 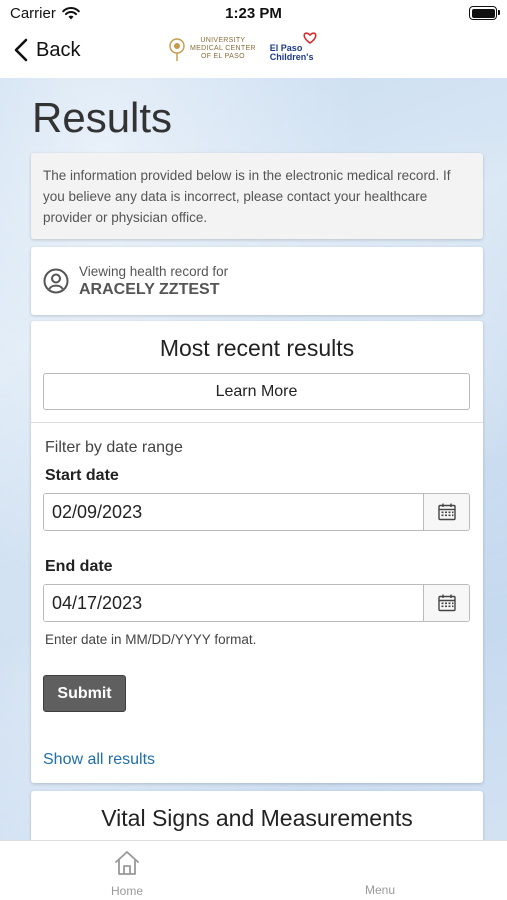 What do you see at coordinates (223, 48) in the screenshot?
I see `umc-logo-line-2: MEDICAL CENTER` at bounding box center [223, 48].